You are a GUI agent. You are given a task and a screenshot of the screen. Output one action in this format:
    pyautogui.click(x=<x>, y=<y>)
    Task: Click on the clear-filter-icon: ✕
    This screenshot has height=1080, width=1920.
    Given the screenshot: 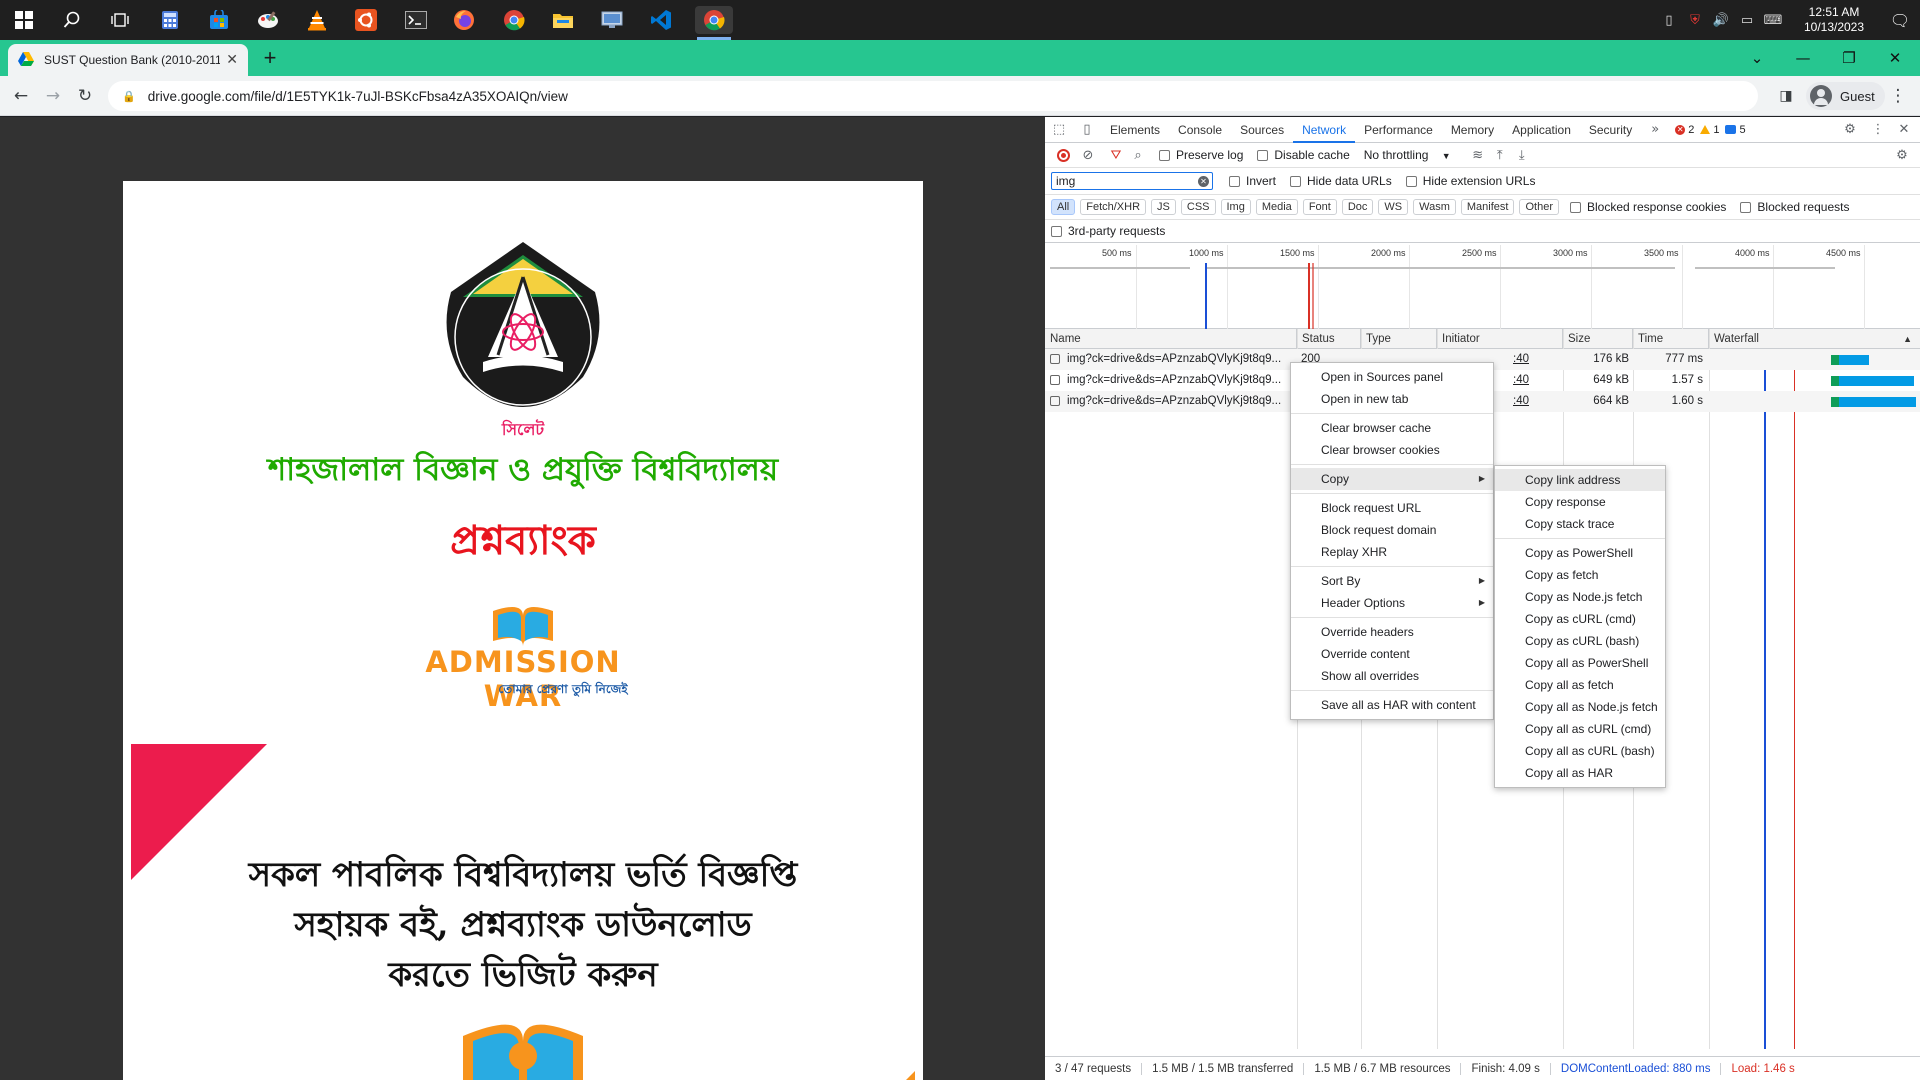 What is the action you would take?
    pyautogui.click(x=1203, y=181)
    